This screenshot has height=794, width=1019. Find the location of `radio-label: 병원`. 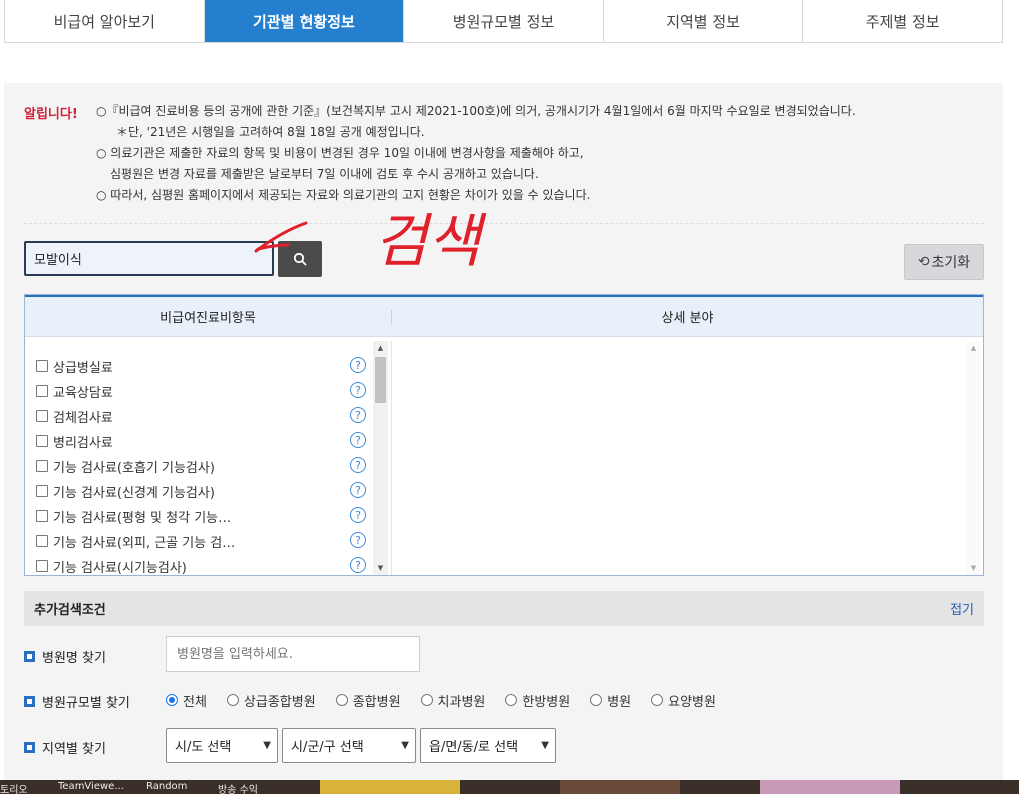

radio-label: 병원 is located at coordinates (619, 702).